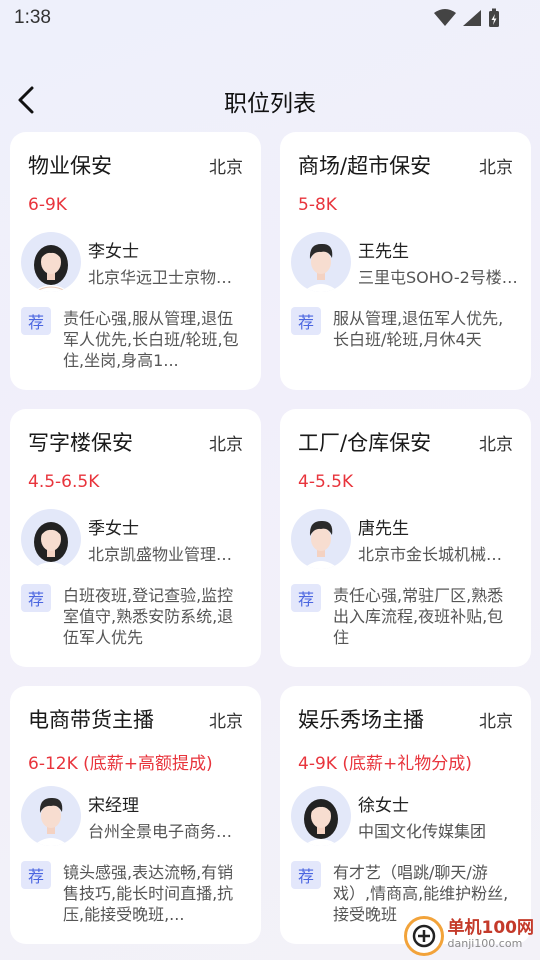  I want to click on watermark-text: 单机100网 danji100.com, so click(491, 936).